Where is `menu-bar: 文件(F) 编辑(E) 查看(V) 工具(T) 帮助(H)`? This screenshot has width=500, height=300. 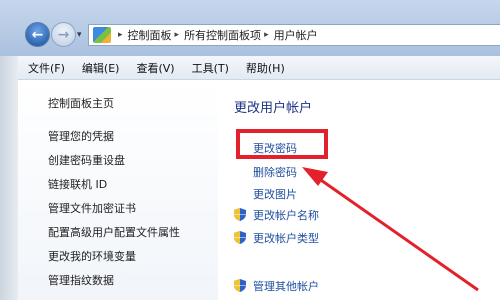 menu-bar: 文件(F) 编辑(E) 查看(V) 工具(T) 帮助(H) is located at coordinates (259, 68).